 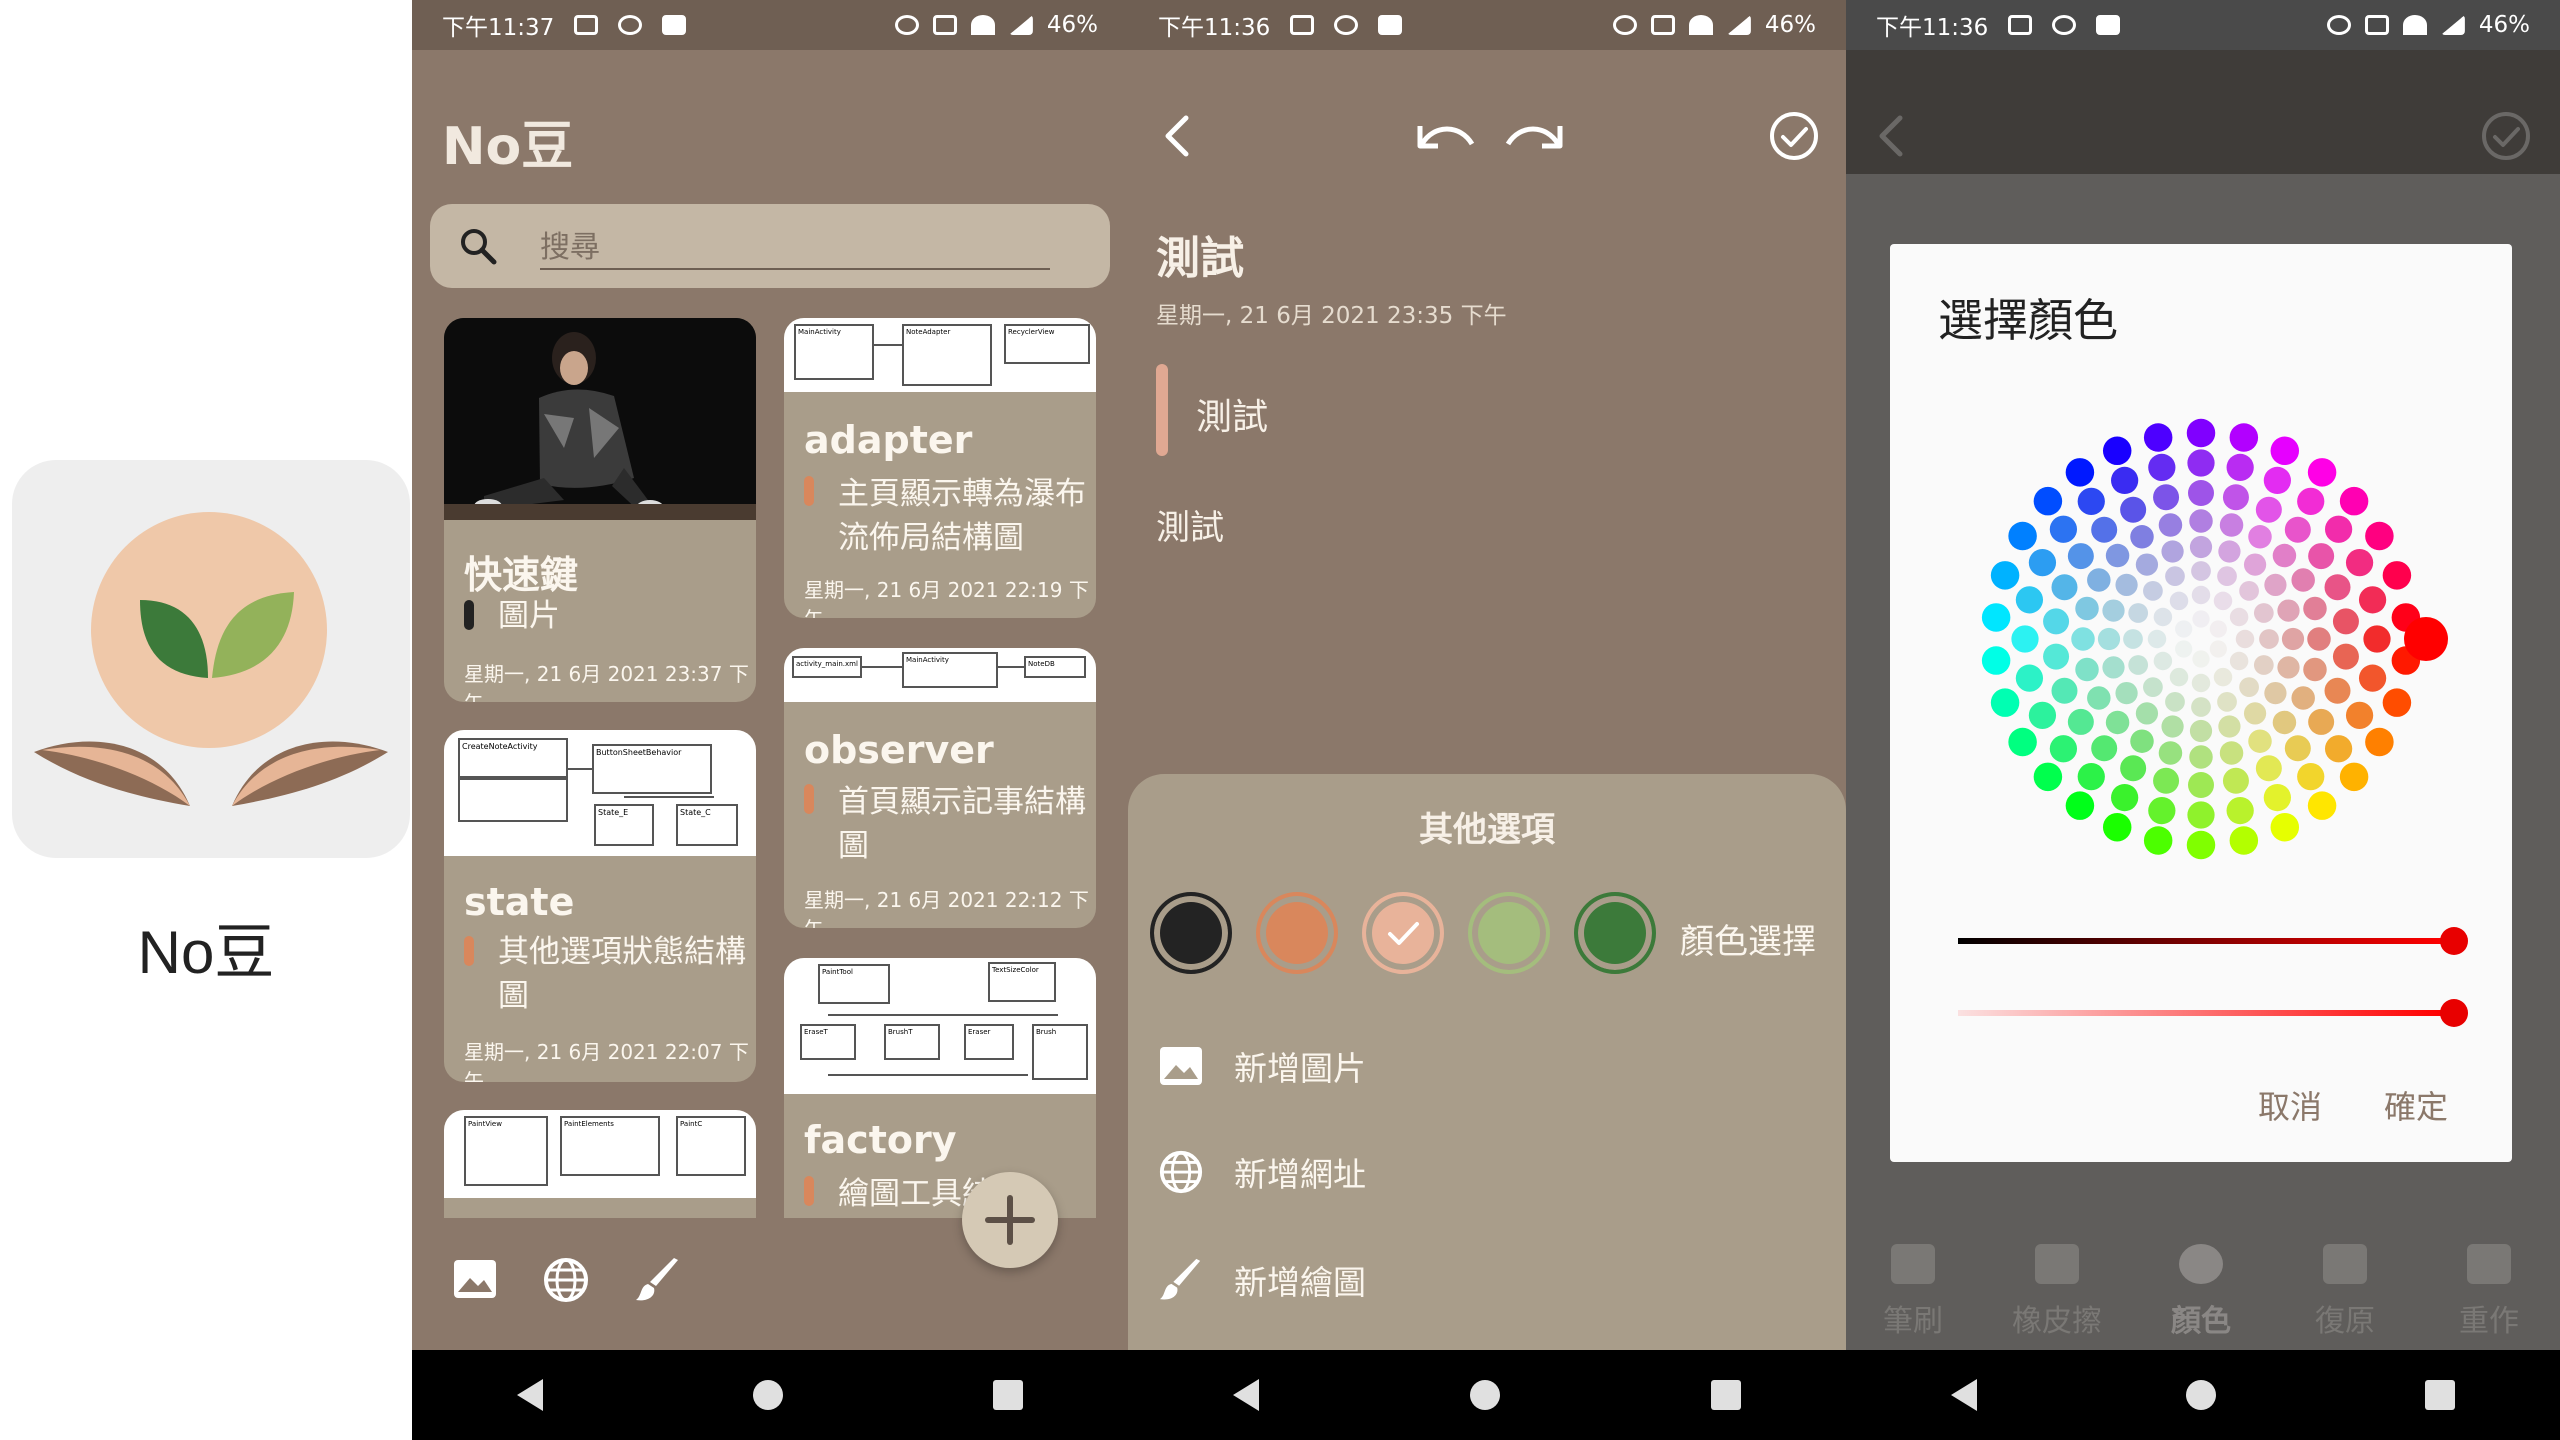 I want to click on brush-tool: 筆刷, so click(x=1913, y=1292).